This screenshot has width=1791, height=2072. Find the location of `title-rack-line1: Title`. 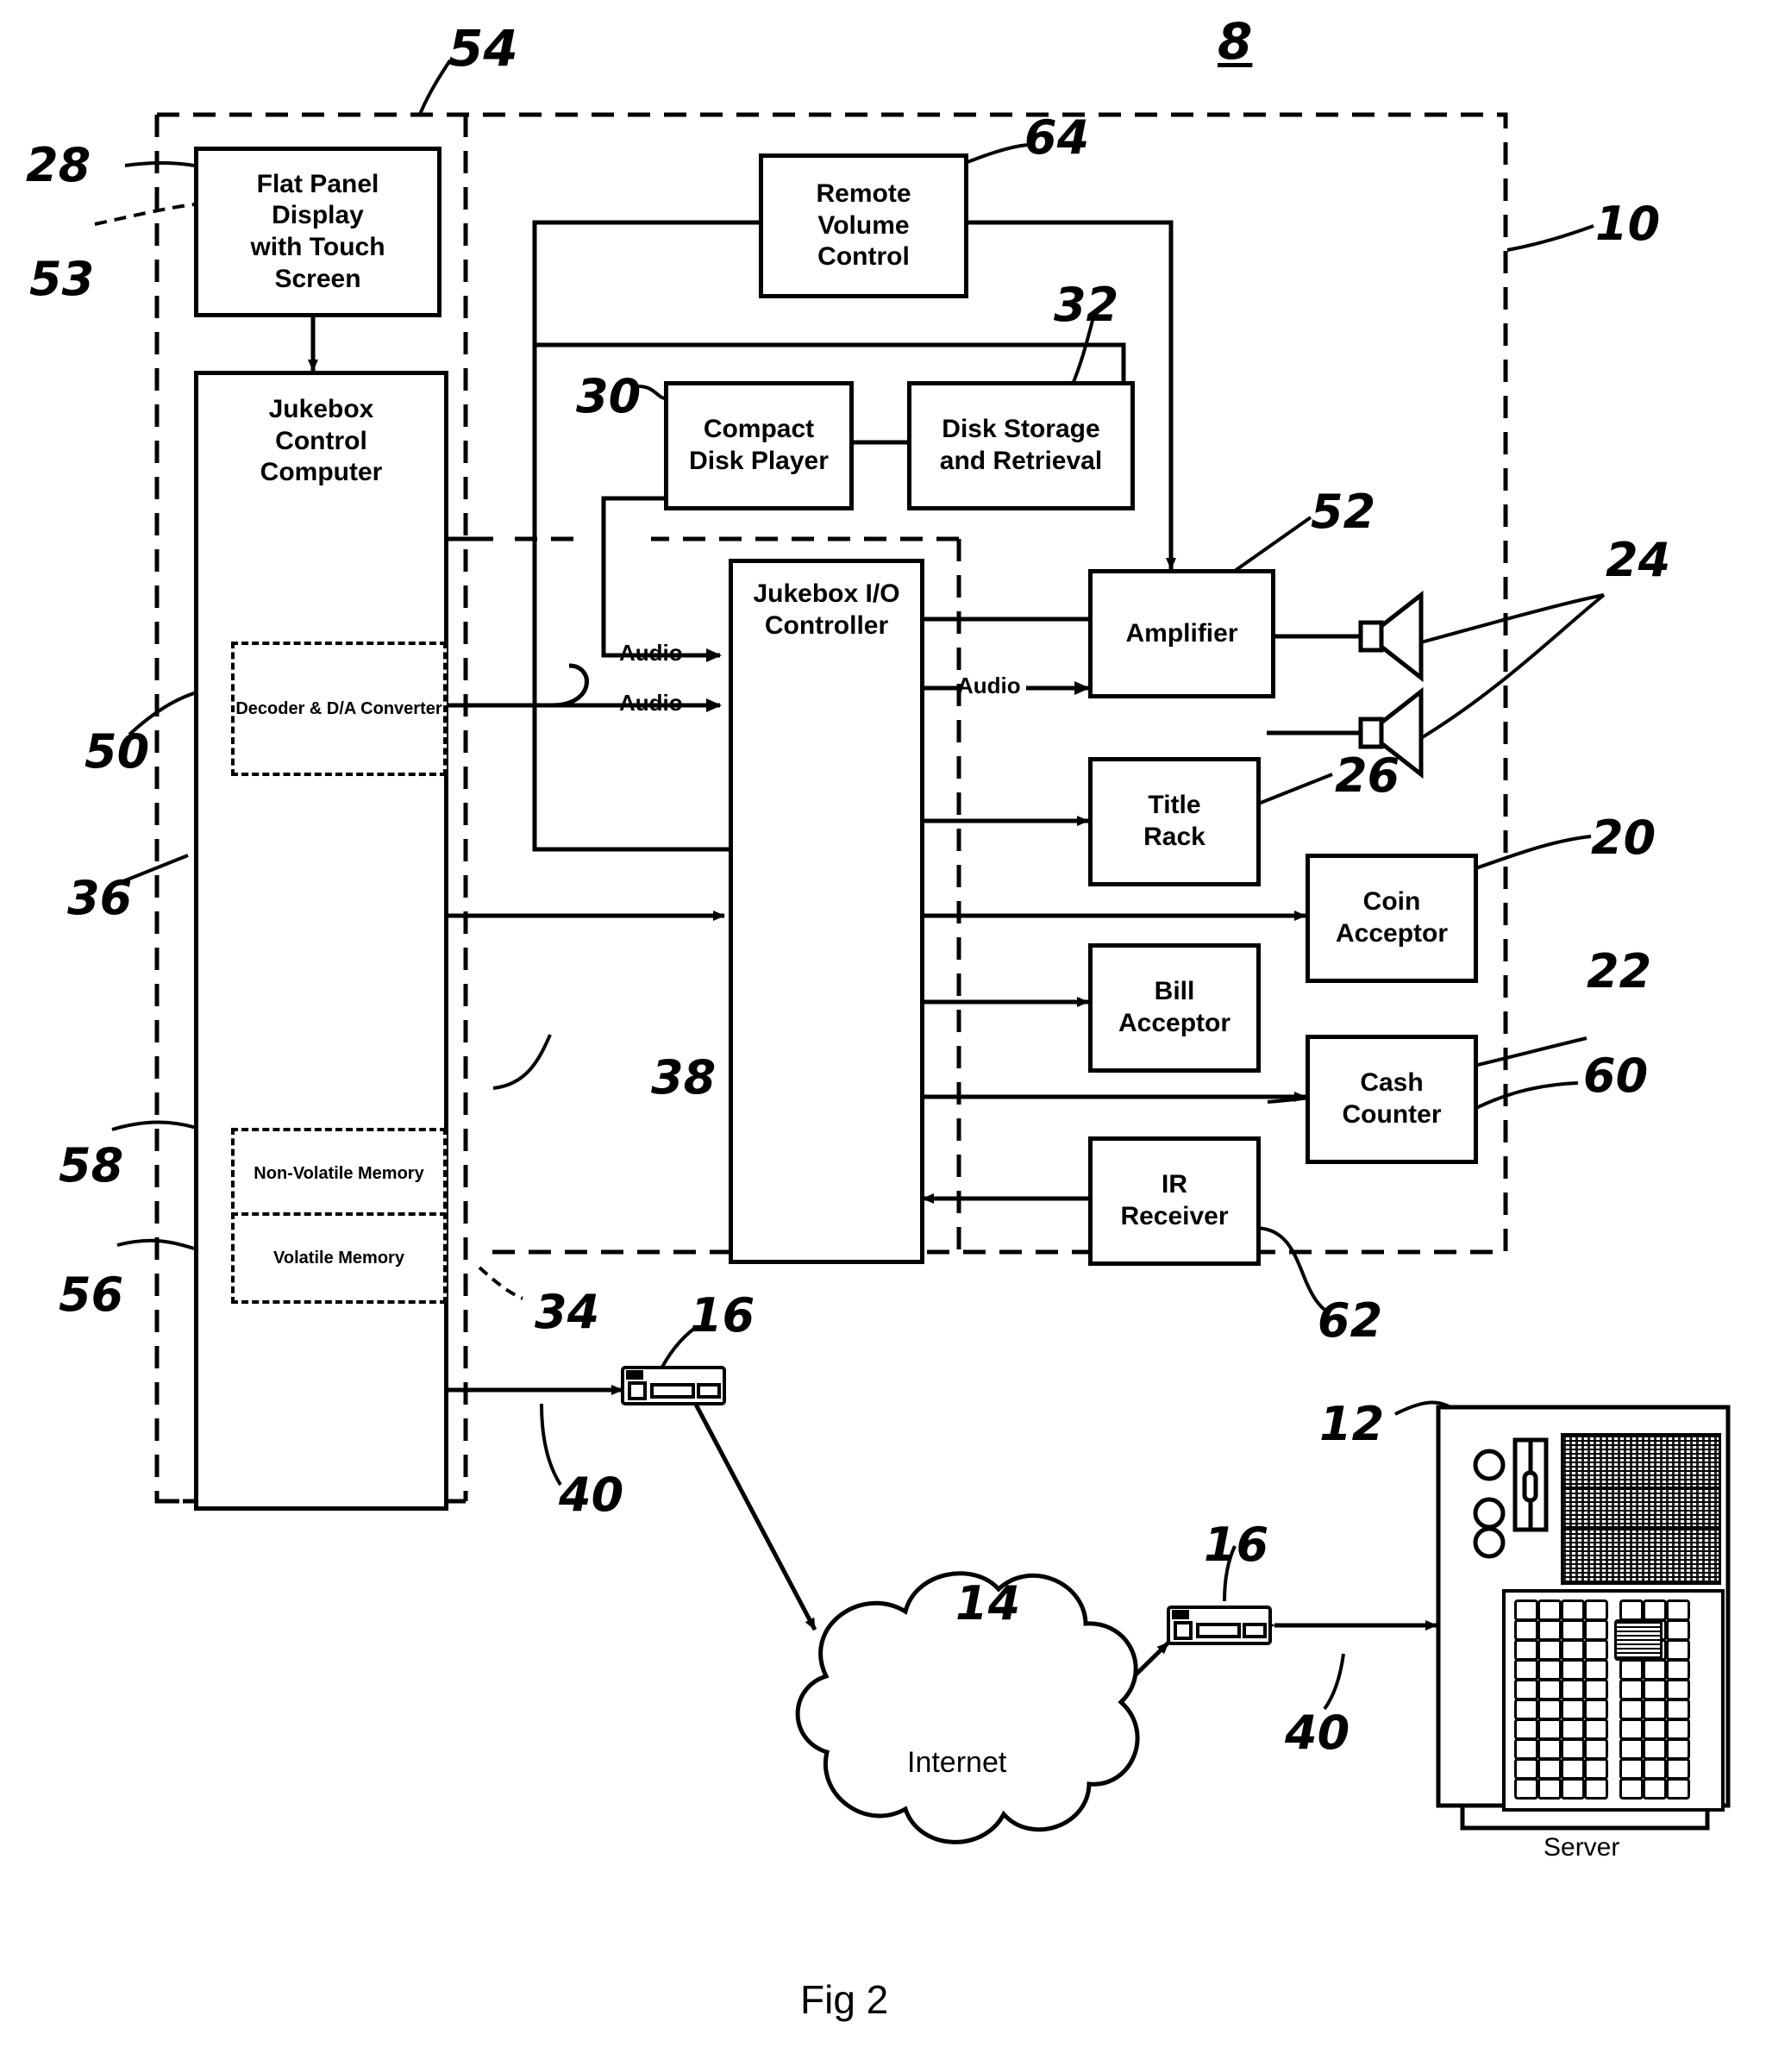

title-rack-line1: Title is located at coordinates (1174, 805).